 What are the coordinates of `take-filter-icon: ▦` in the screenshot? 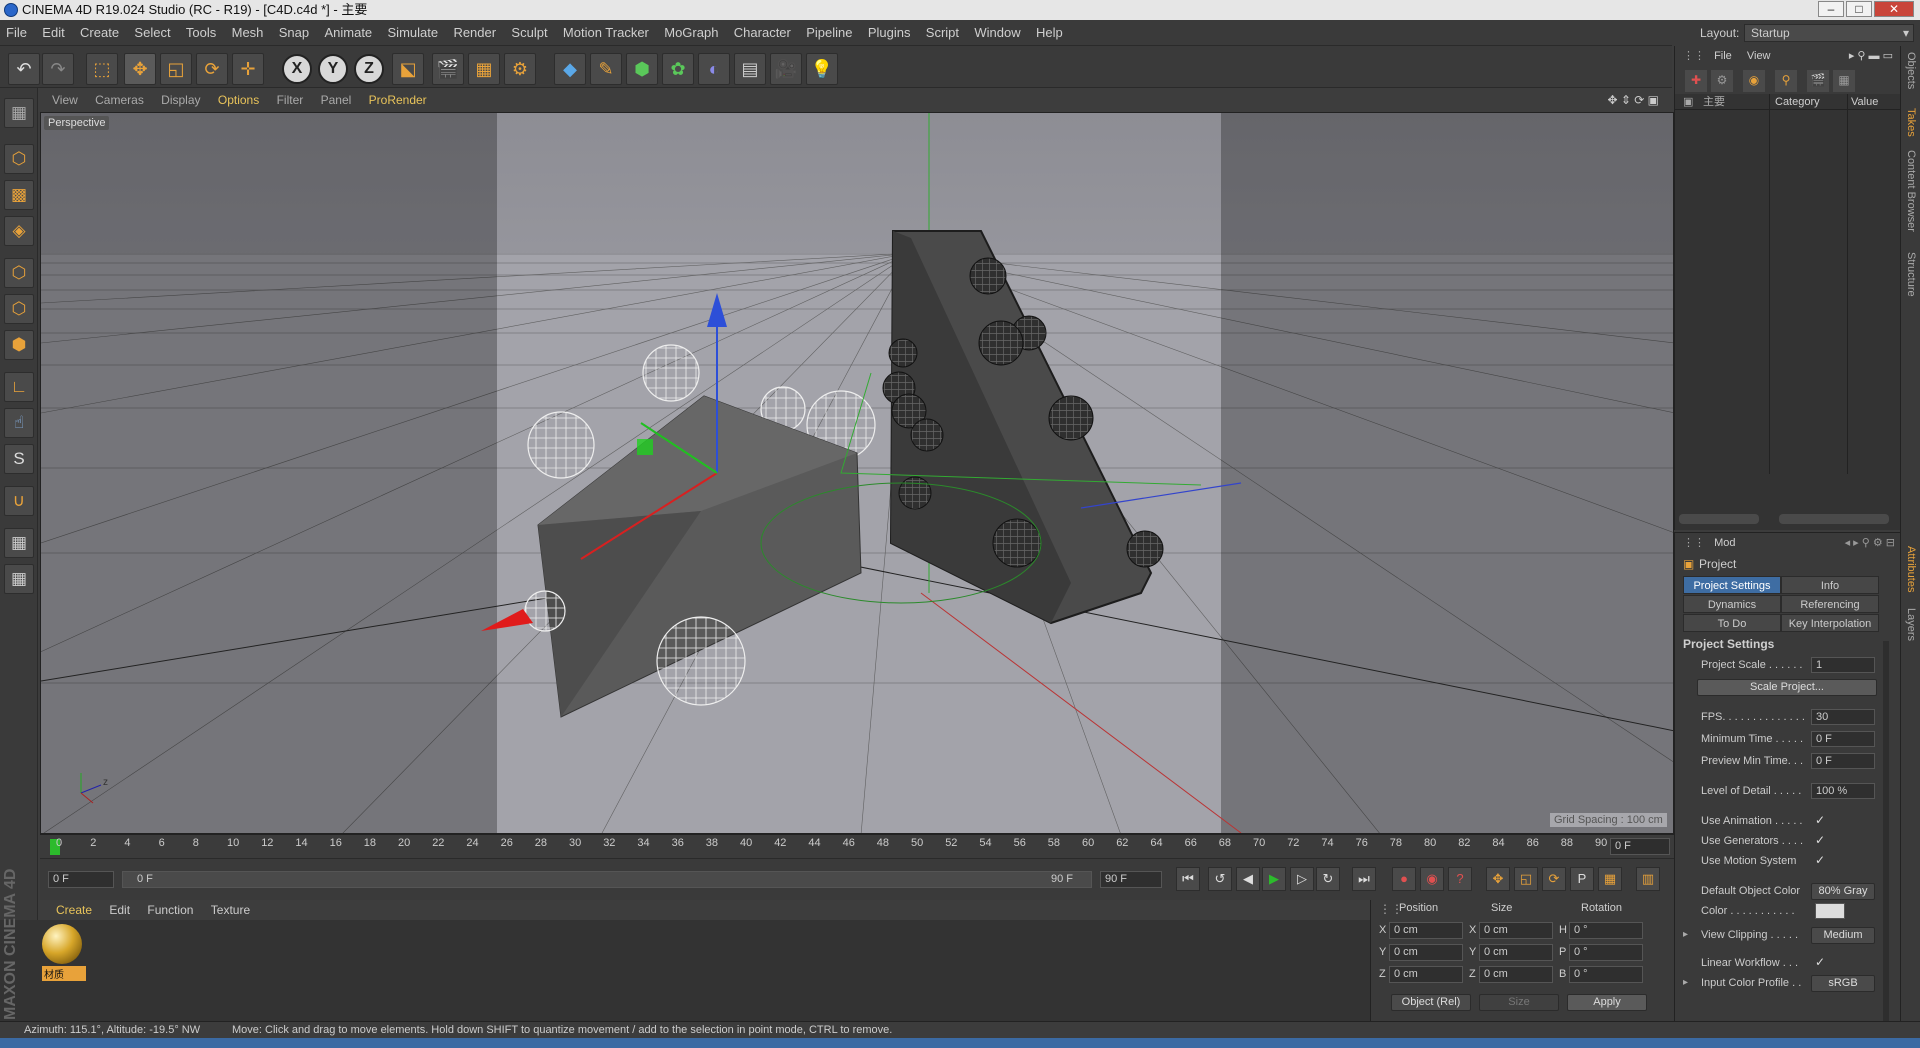 It's located at (1844, 81).